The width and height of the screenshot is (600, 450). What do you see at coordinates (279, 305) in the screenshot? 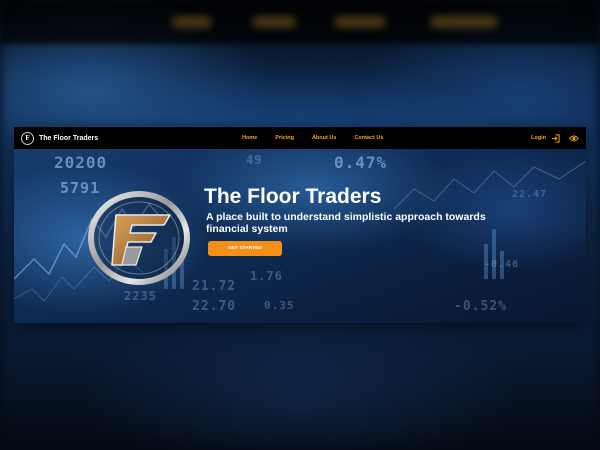
I see `ticker-value: 0.35` at bounding box center [279, 305].